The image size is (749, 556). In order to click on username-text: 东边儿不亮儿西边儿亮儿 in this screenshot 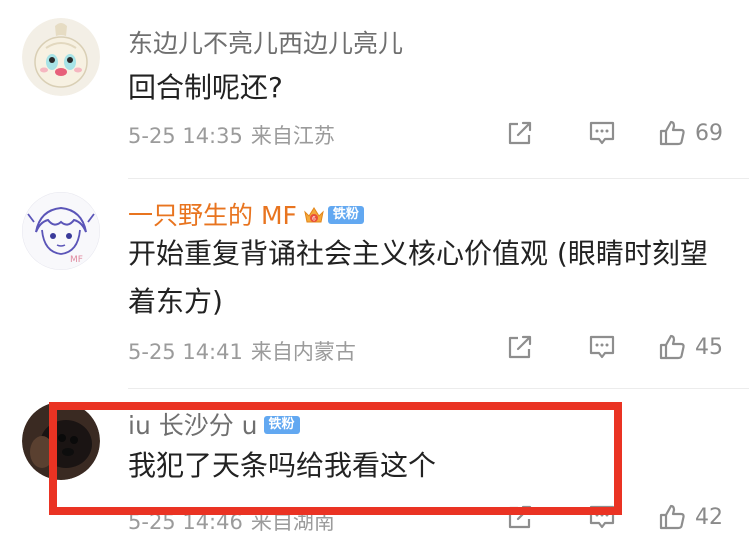, I will do `click(265, 43)`.